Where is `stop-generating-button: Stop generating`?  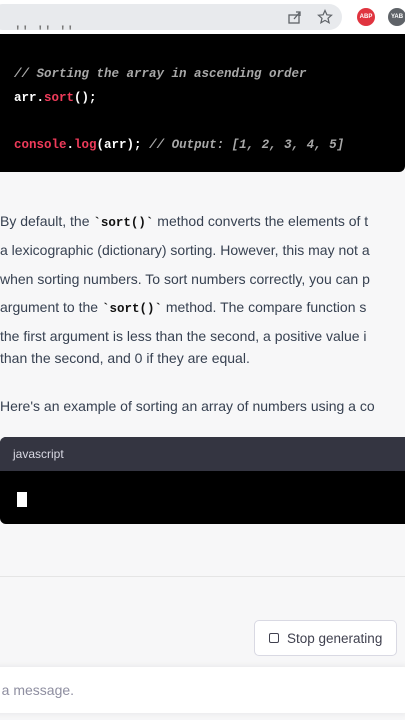
stop-generating-button: Stop generating is located at coordinates (325, 638).